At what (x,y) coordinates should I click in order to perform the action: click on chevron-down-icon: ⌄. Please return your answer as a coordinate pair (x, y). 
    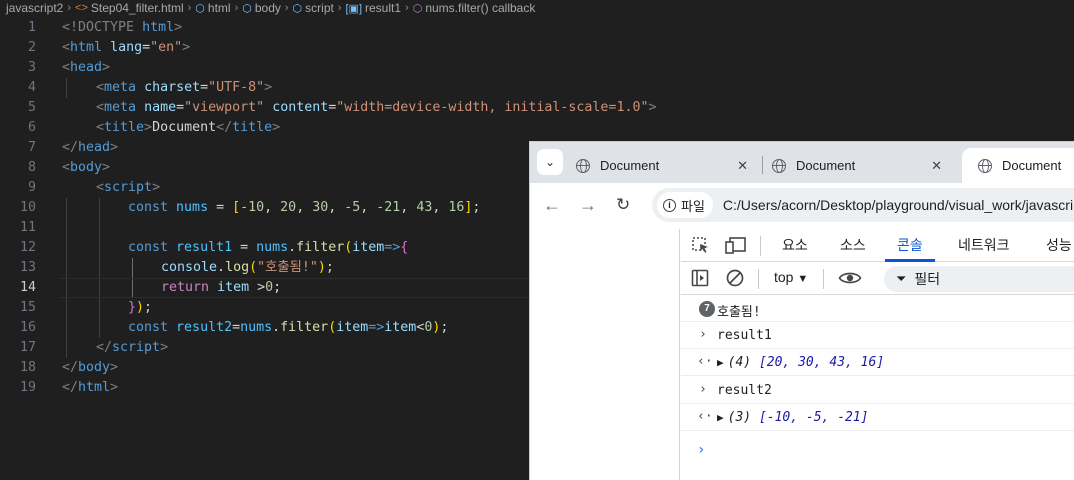
    Looking at the image, I should click on (550, 162).